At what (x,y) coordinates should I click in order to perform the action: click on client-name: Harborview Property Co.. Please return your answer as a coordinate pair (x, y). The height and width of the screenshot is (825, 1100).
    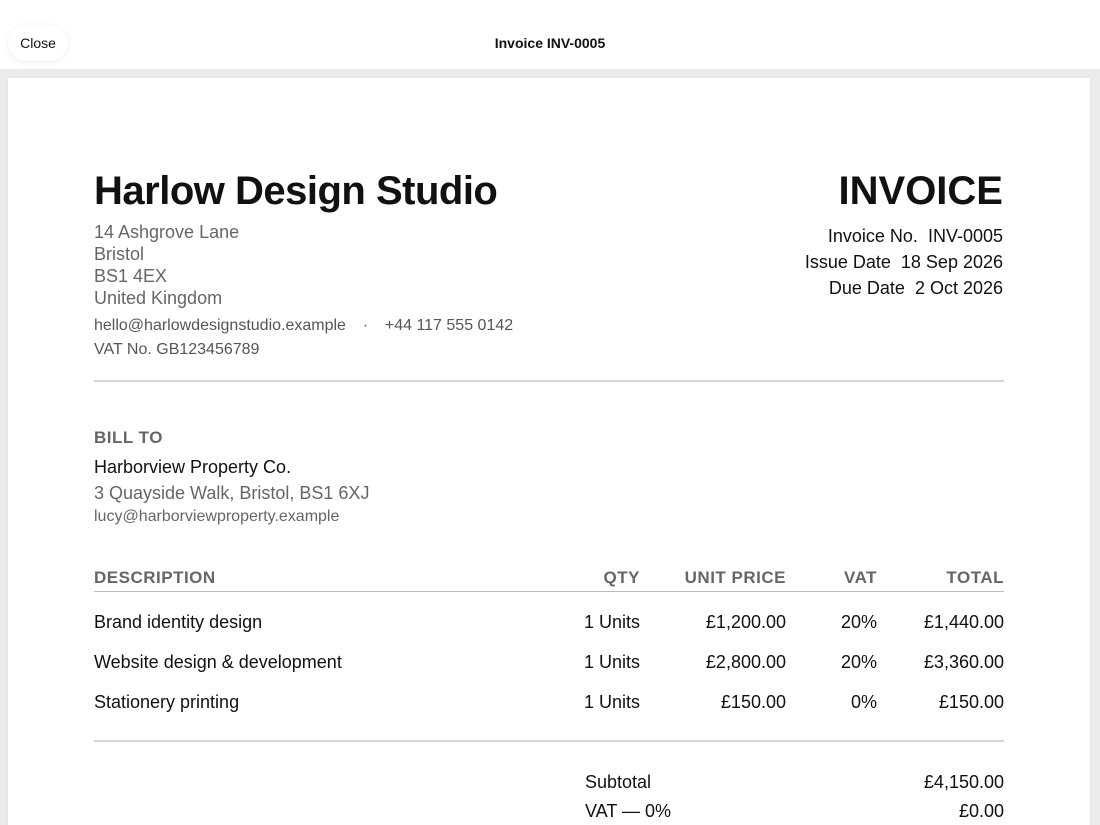
    Looking at the image, I should click on (193, 467).